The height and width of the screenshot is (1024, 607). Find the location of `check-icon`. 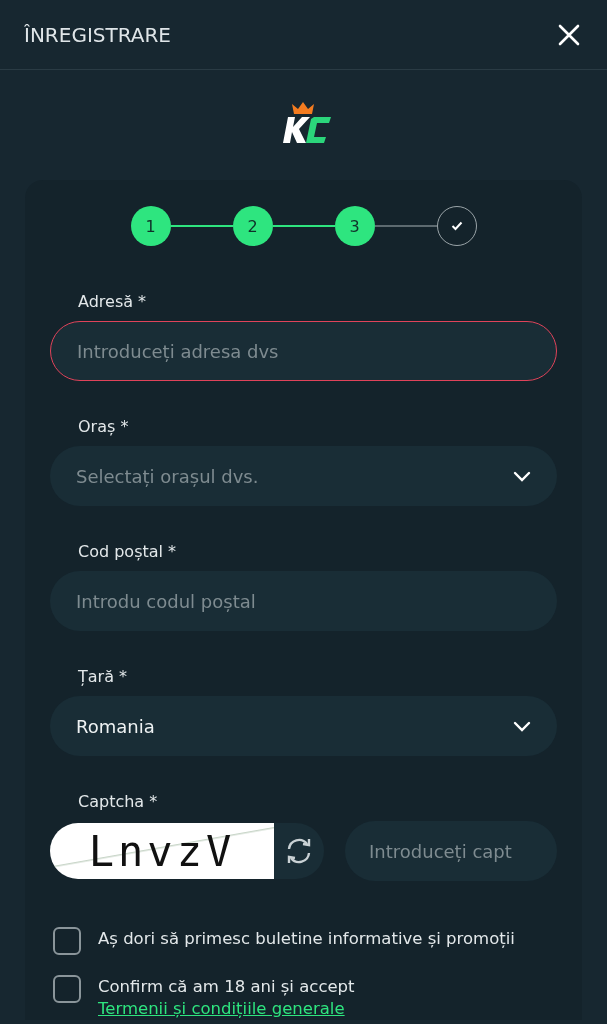

check-icon is located at coordinates (456, 226).